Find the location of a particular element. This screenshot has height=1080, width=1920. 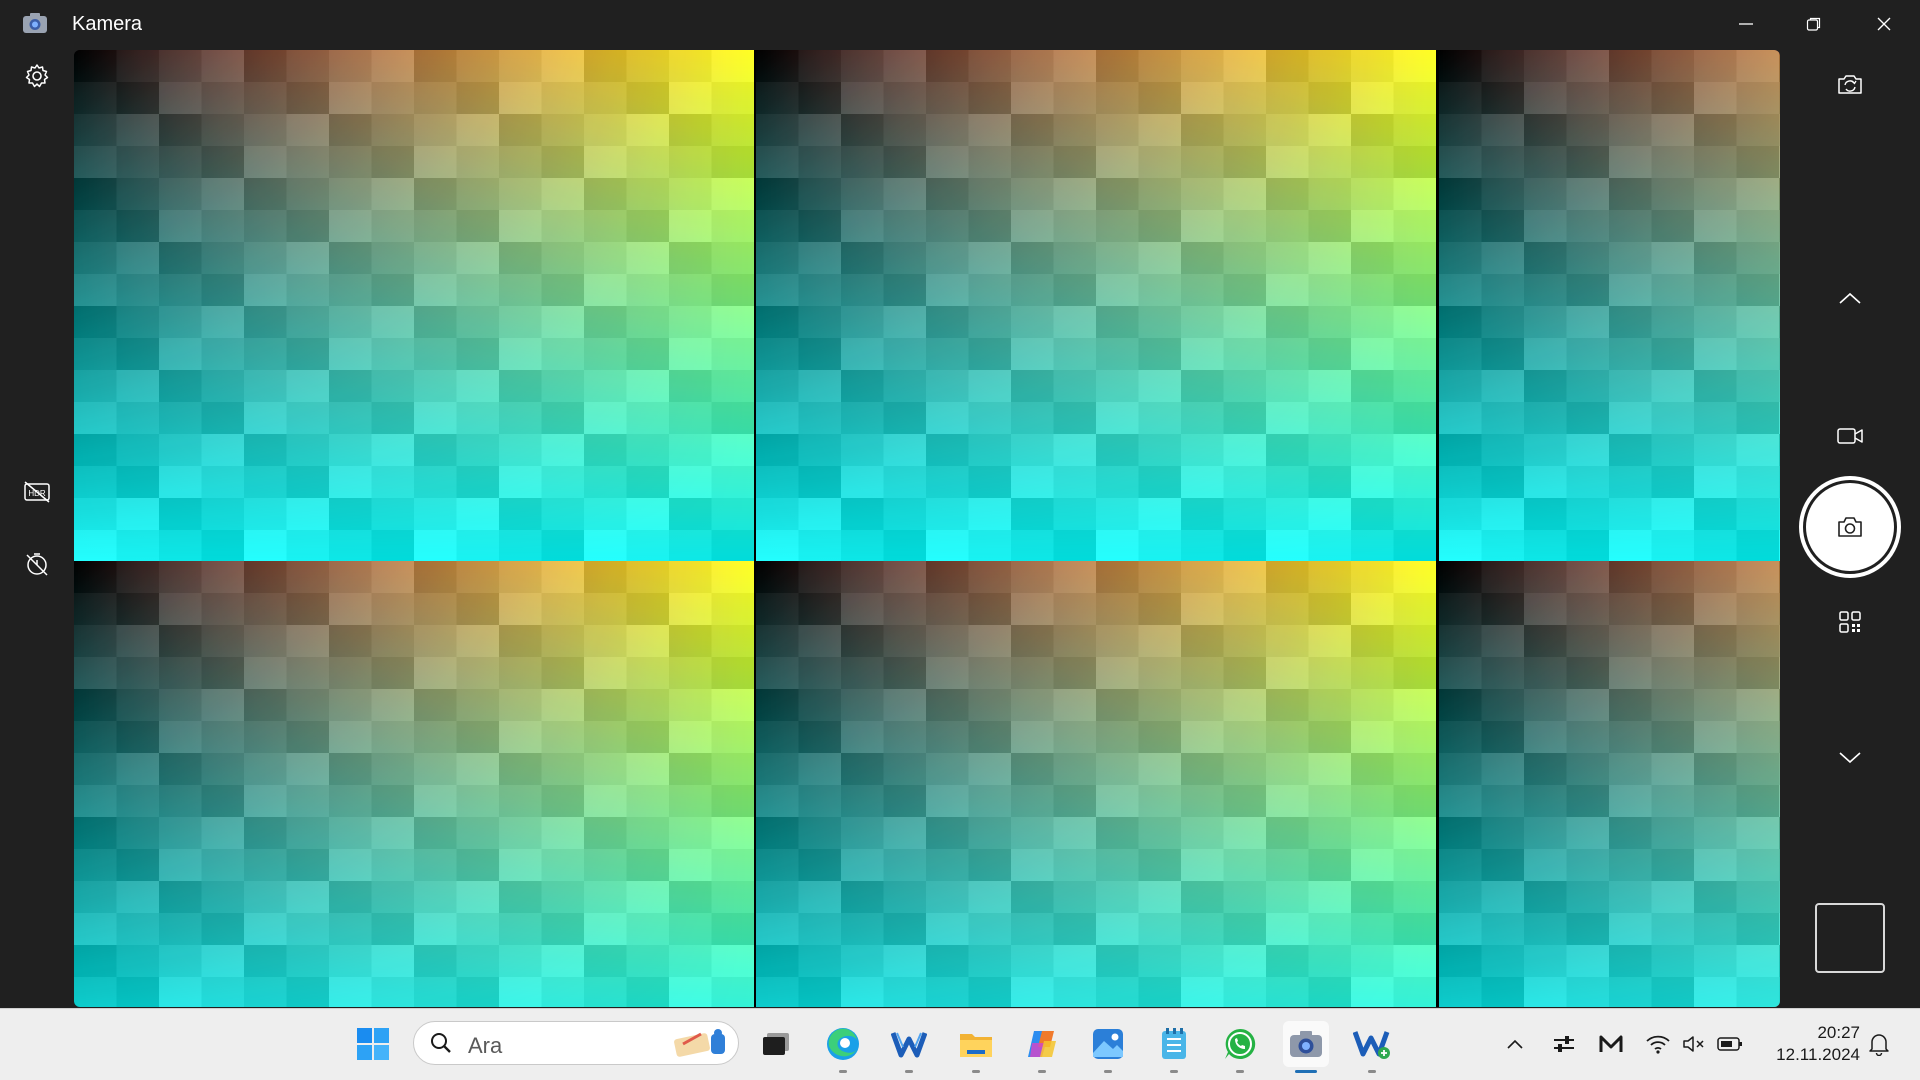

tray-app-icon is located at coordinates (1611, 1044).